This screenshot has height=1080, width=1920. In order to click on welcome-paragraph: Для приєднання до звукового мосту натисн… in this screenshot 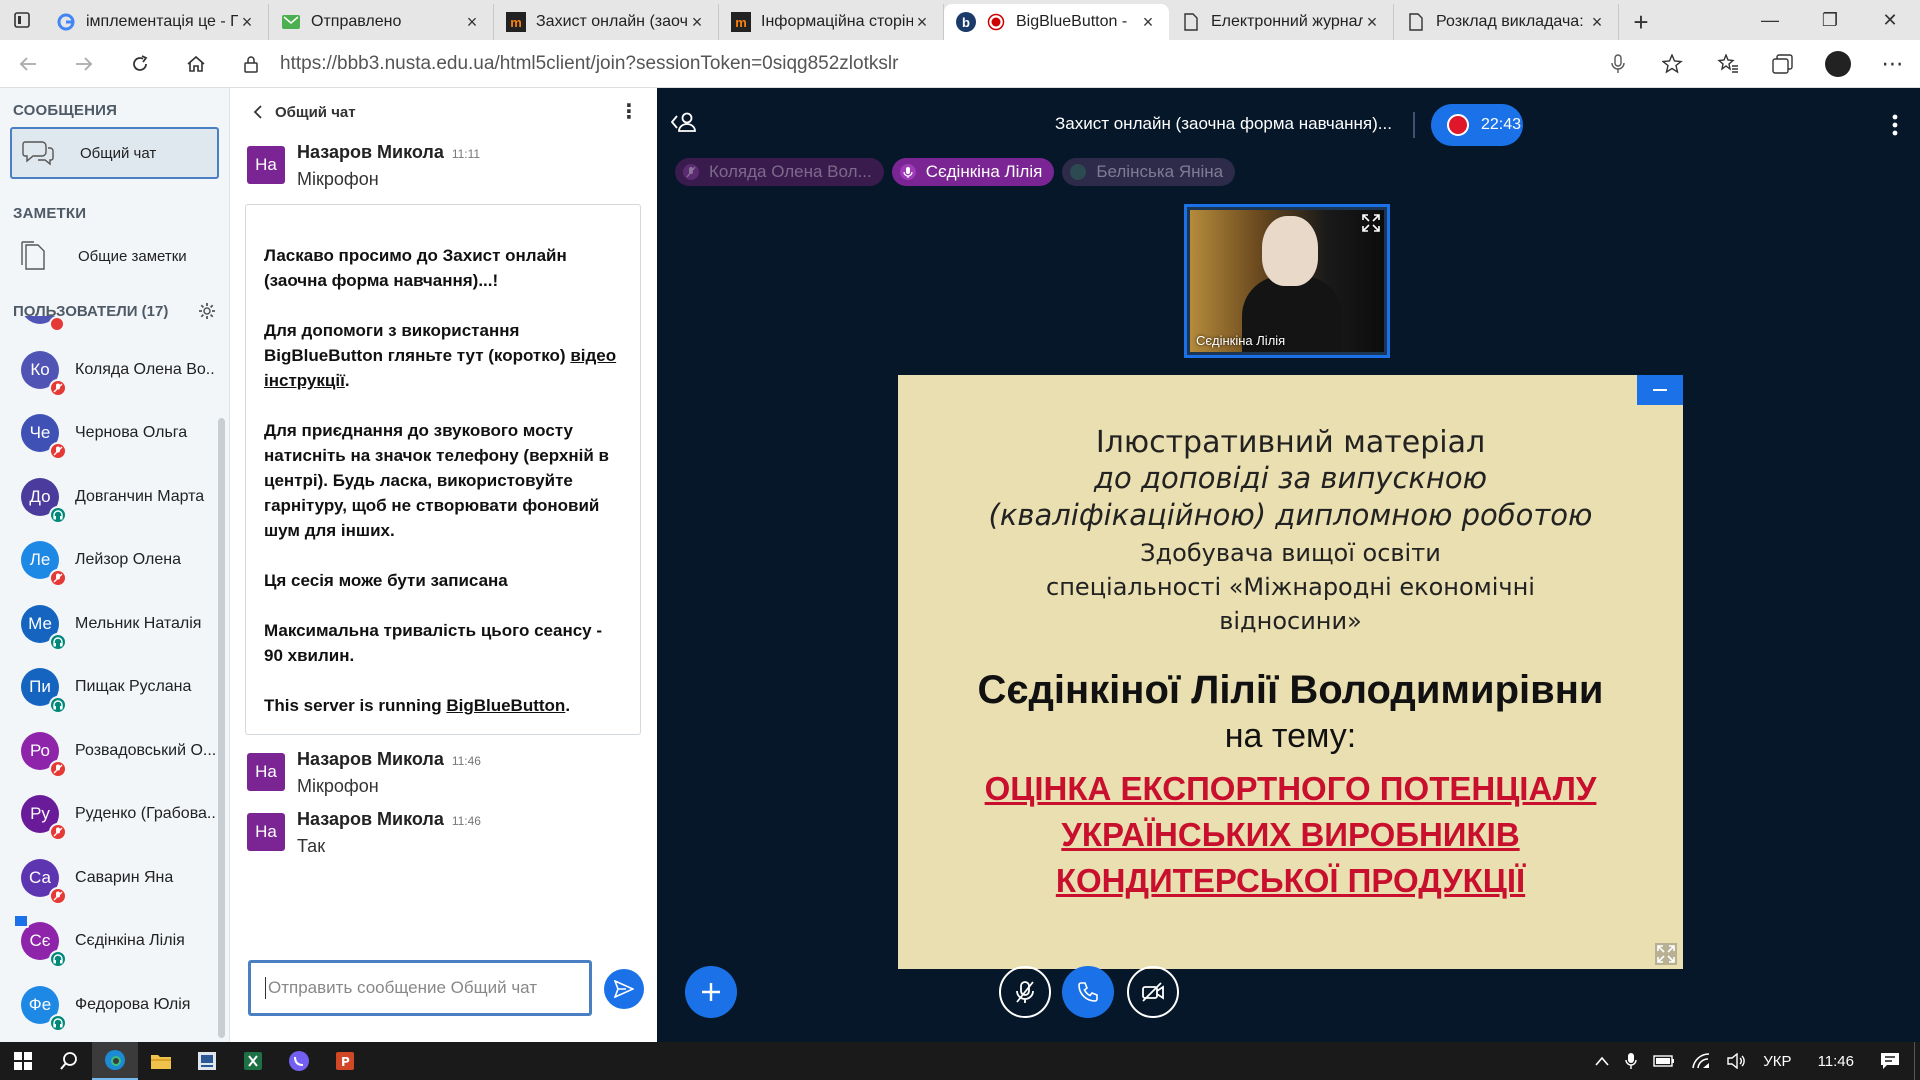, I will do `click(443, 480)`.